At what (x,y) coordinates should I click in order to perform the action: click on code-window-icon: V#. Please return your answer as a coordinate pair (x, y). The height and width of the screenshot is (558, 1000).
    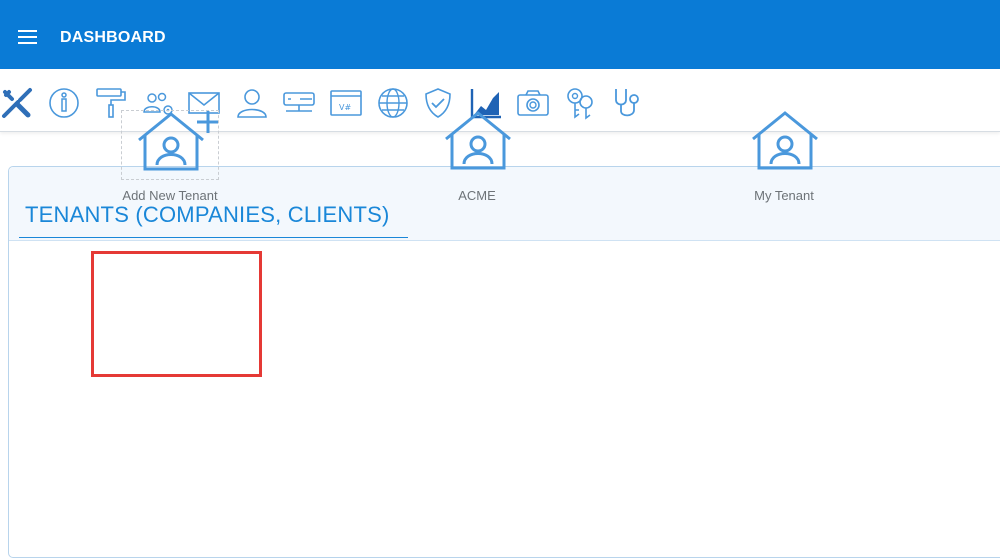
    Looking at the image, I should click on (346, 103).